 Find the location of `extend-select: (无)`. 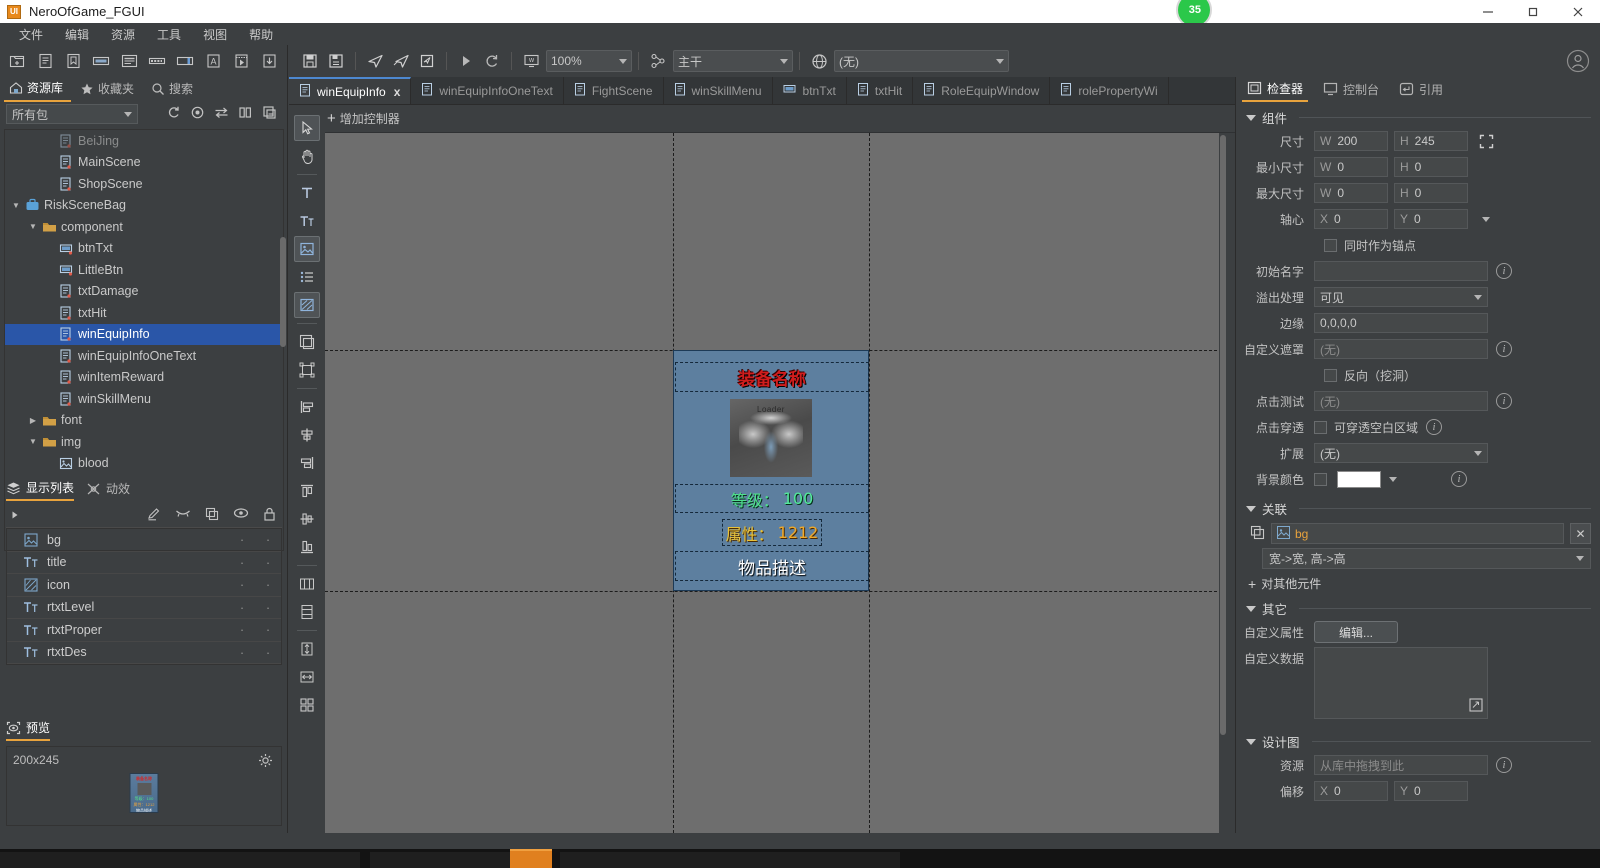

extend-select: (无) is located at coordinates (1401, 453).